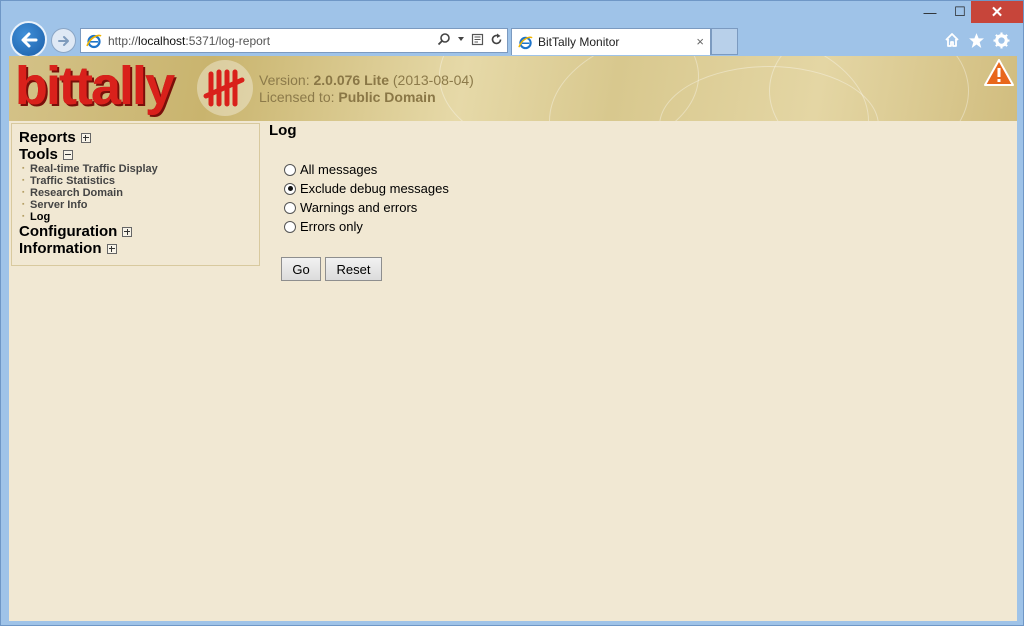  What do you see at coordinates (930, 12) in the screenshot?
I see `minimize-button: —` at bounding box center [930, 12].